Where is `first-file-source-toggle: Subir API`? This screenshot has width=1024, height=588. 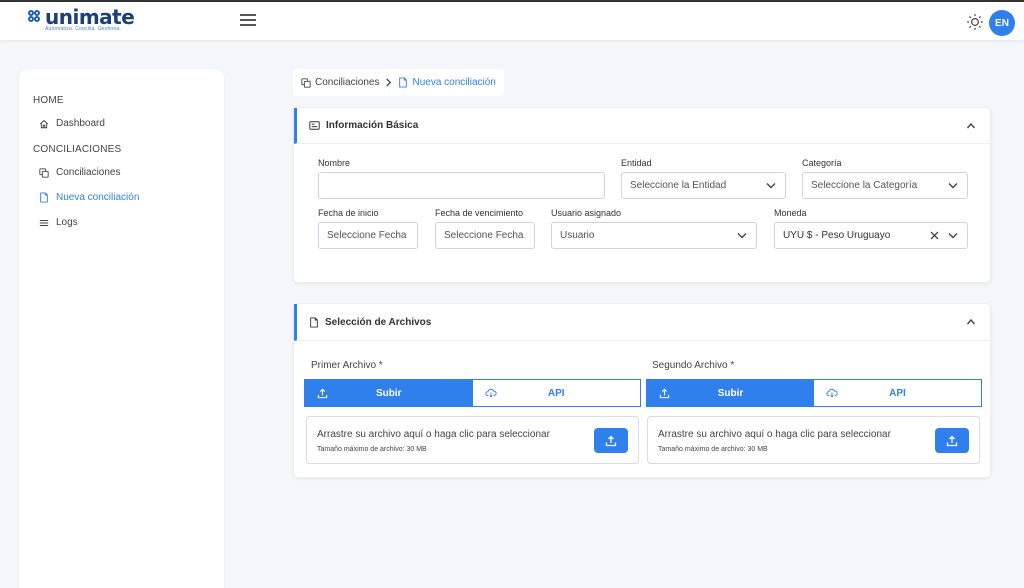
first-file-source-toggle: Subir API is located at coordinates (472, 393).